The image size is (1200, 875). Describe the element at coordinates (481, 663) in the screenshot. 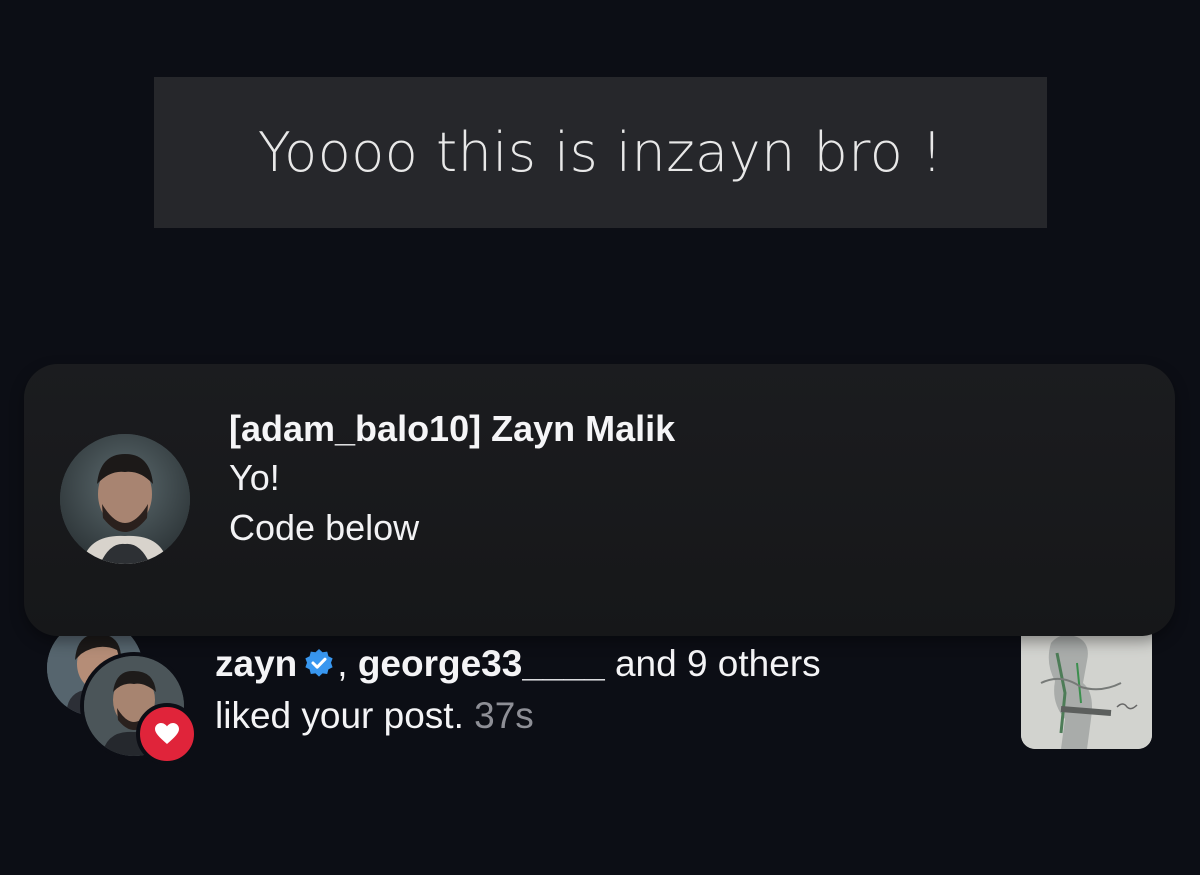

I see `username-link: george33____` at that location.